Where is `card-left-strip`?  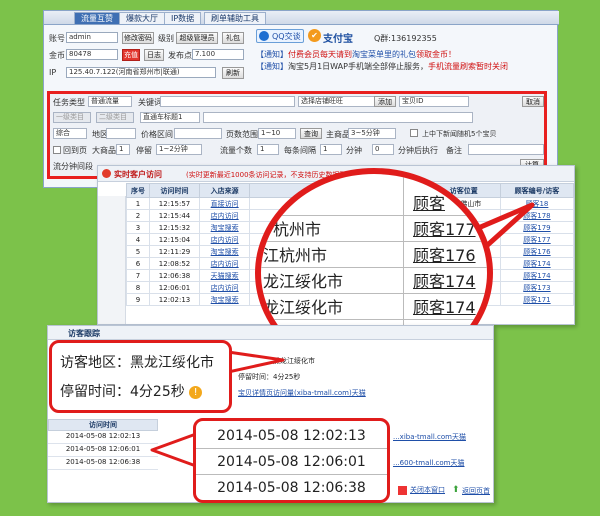 card-left-strip is located at coordinates (112, 260).